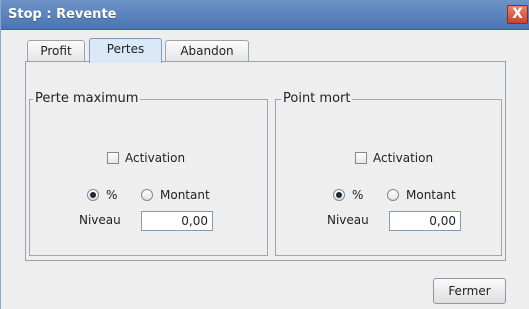  Describe the element at coordinates (361, 158) in the screenshot. I see `activation-checkbox-point-mort` at that location.